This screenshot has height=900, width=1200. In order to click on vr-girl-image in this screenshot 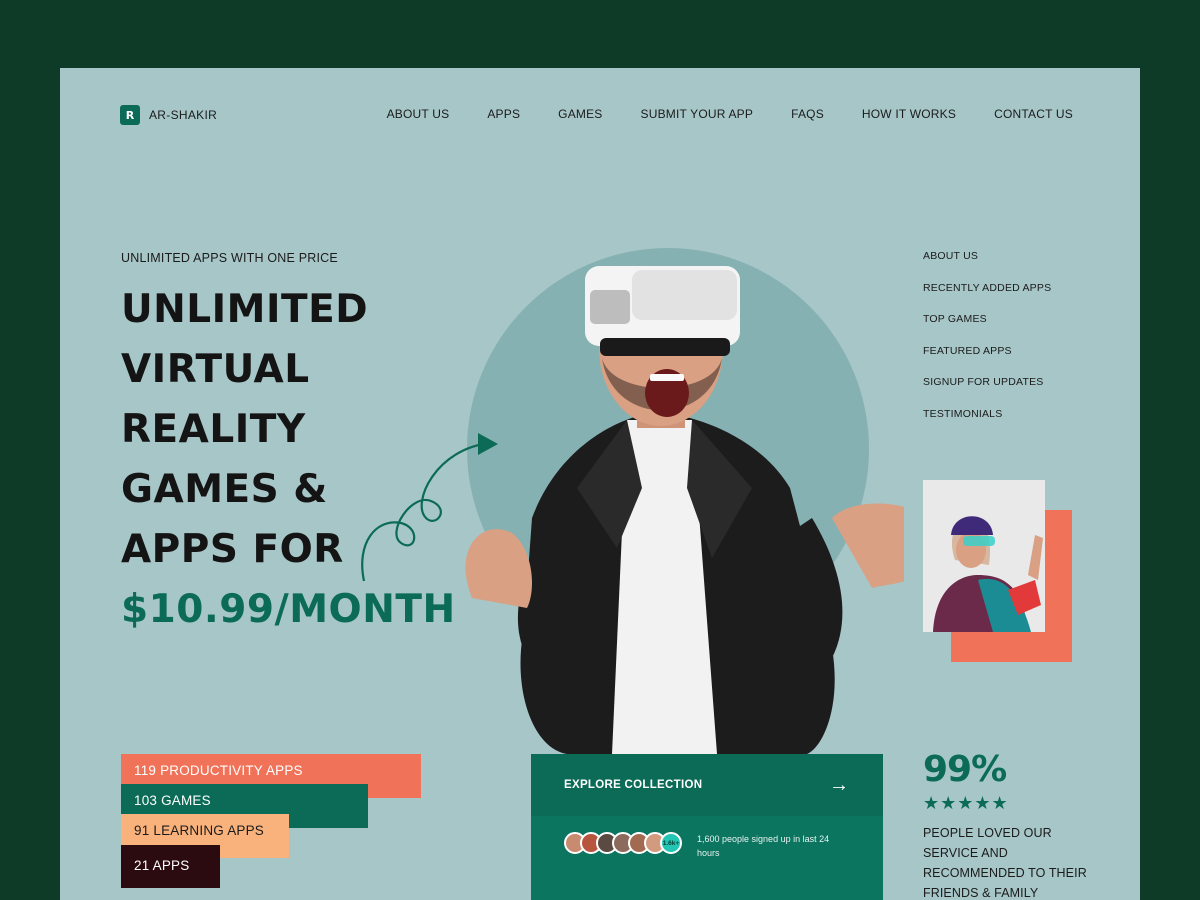, I will do `click(984, 556)`.